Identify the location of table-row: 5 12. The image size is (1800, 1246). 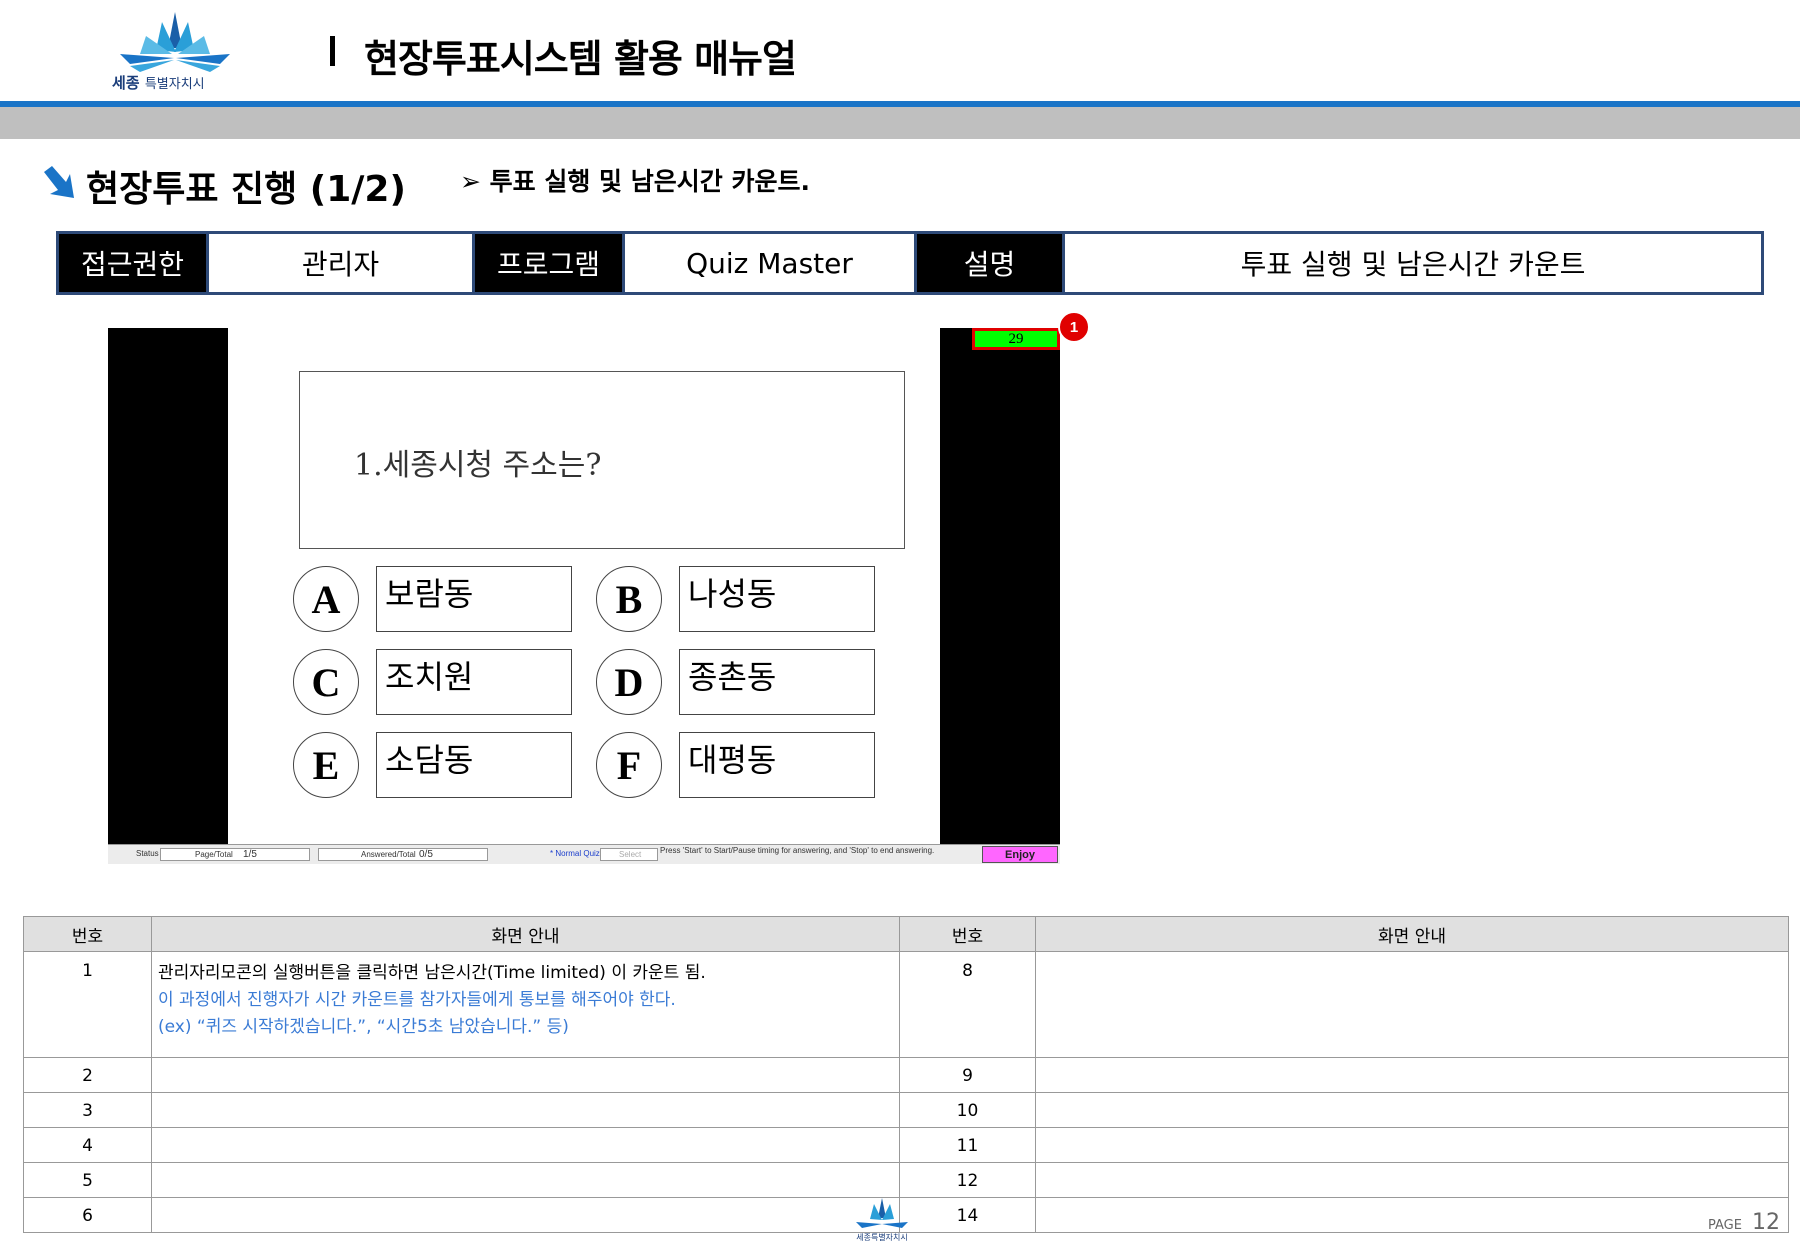
(906, 1180).